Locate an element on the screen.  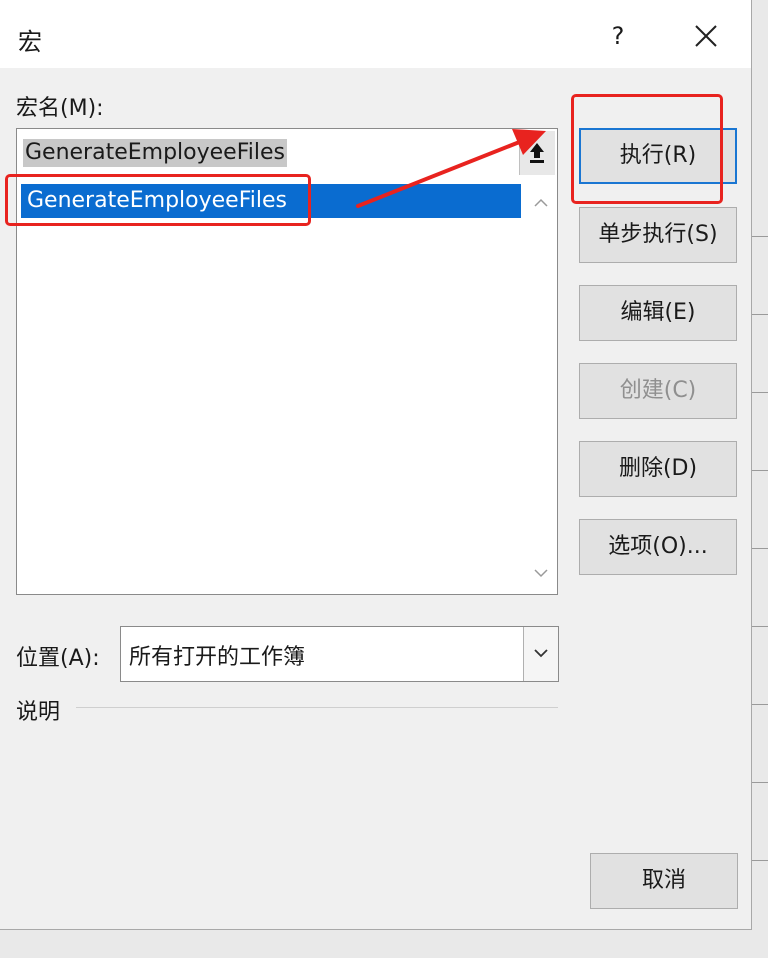
dropdown-button is located at coordinates (540, 654).